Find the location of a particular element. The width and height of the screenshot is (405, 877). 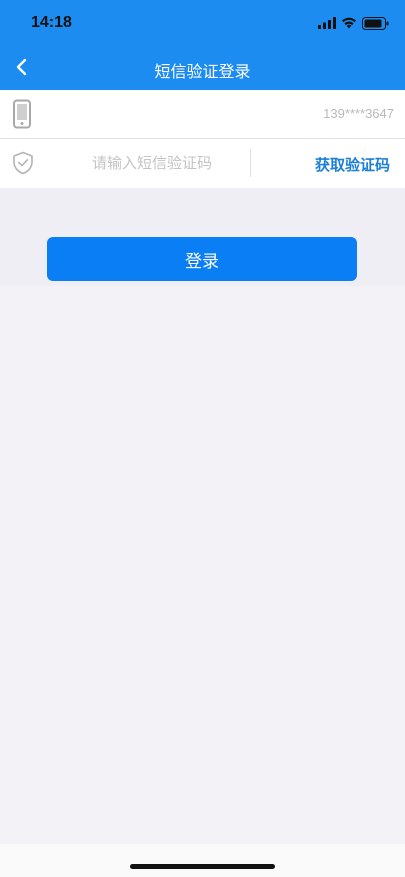

row-divider is located at coordinates (250, 163).